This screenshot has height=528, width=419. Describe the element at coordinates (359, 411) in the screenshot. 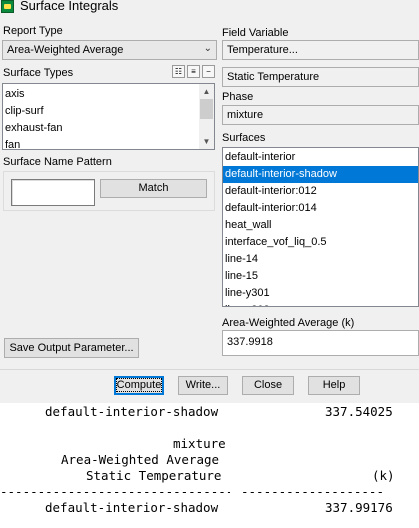

I see `console-value: 337.54025` at that location.